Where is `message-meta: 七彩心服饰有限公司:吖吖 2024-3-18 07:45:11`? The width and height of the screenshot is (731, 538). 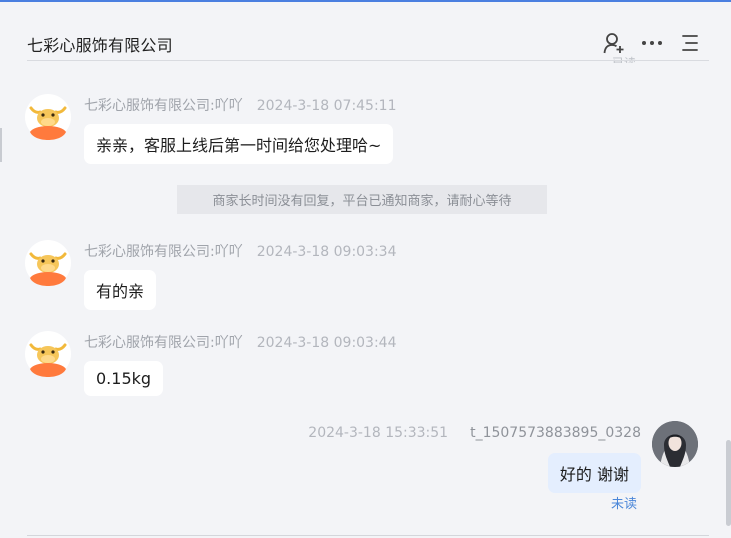
message-meta: 七彩心服饰有限公司:吖吖 2024-3-18 07:45:11 is located at coordinates (240, 105).